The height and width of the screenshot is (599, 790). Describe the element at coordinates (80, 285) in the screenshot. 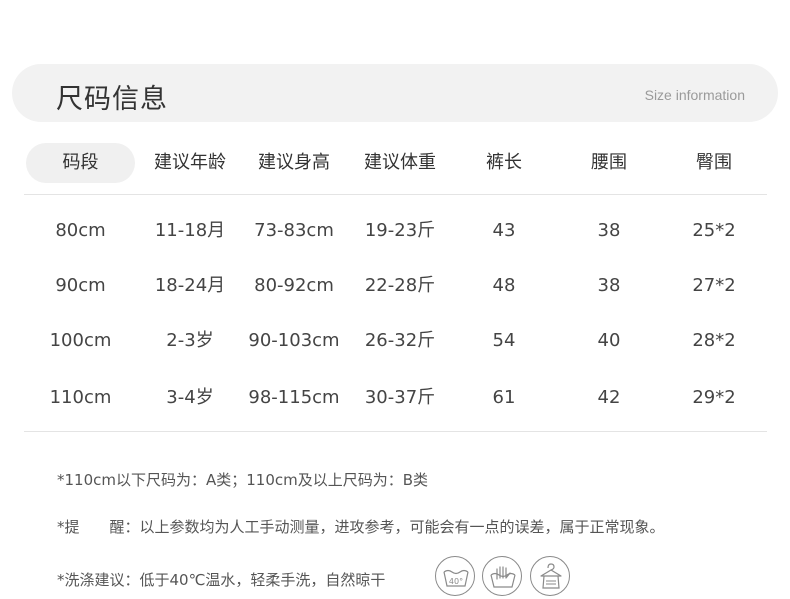

I see `table-cell: 90cm` at that location.